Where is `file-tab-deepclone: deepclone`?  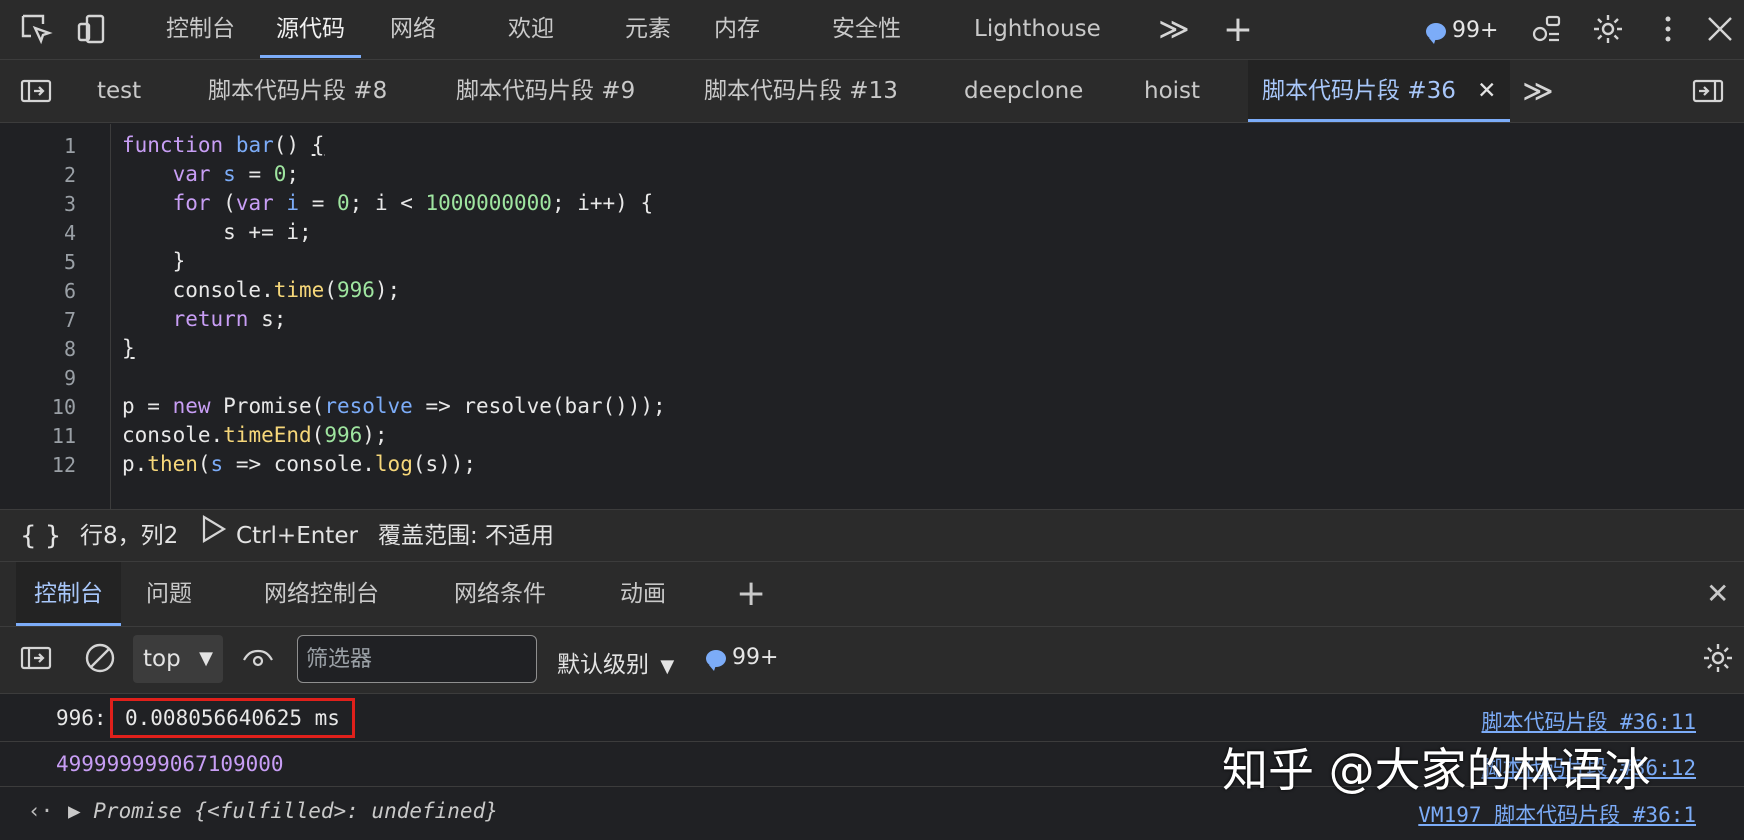 file-tab-deepclone: deepclone is located at coordinates (1023, 91).